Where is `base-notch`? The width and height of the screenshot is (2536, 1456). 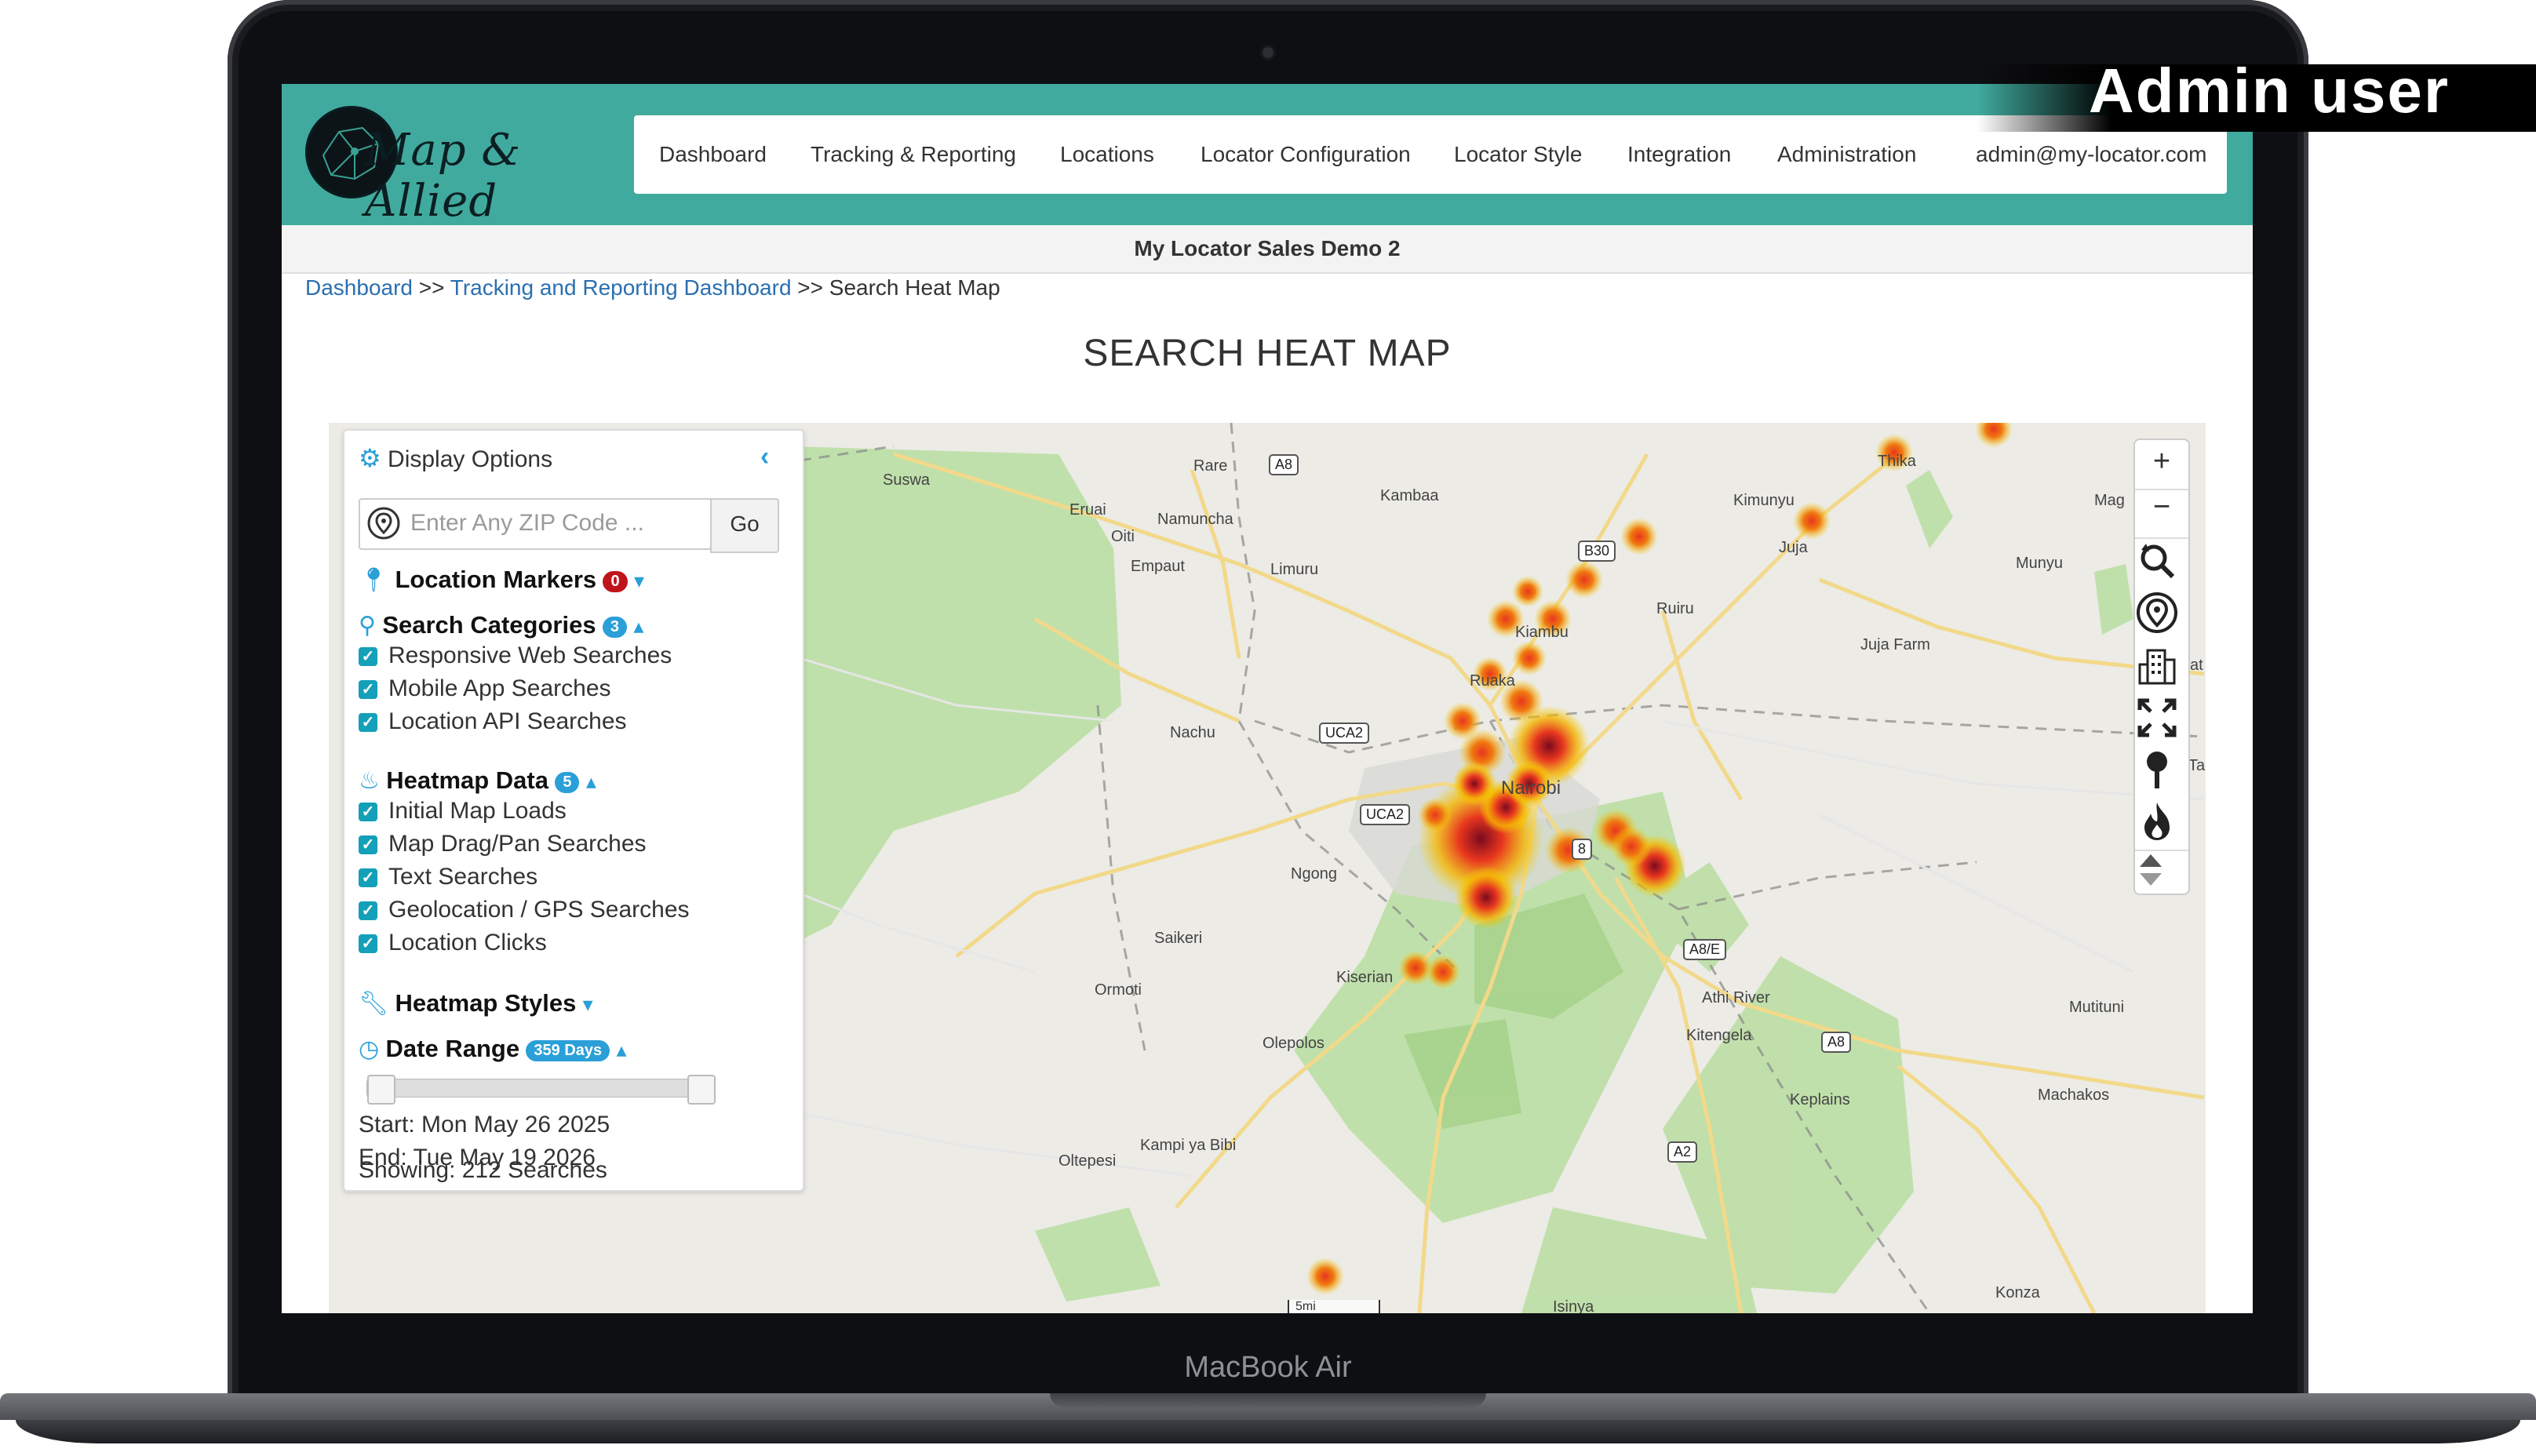
base-notch is located at coordinates (1268, 1400).